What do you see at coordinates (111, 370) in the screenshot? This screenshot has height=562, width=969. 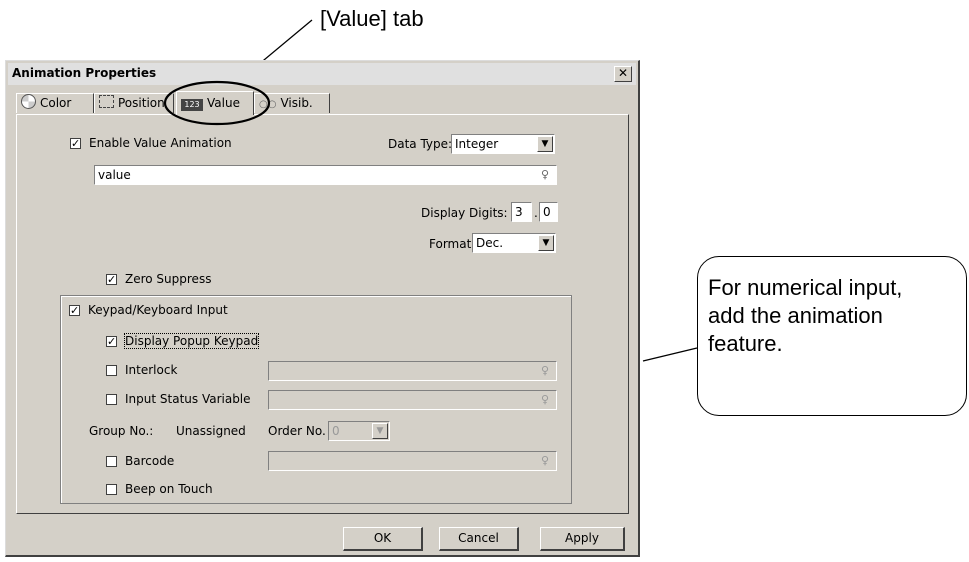 I see `interlock-checkbox` at bounding box center [111, 370].